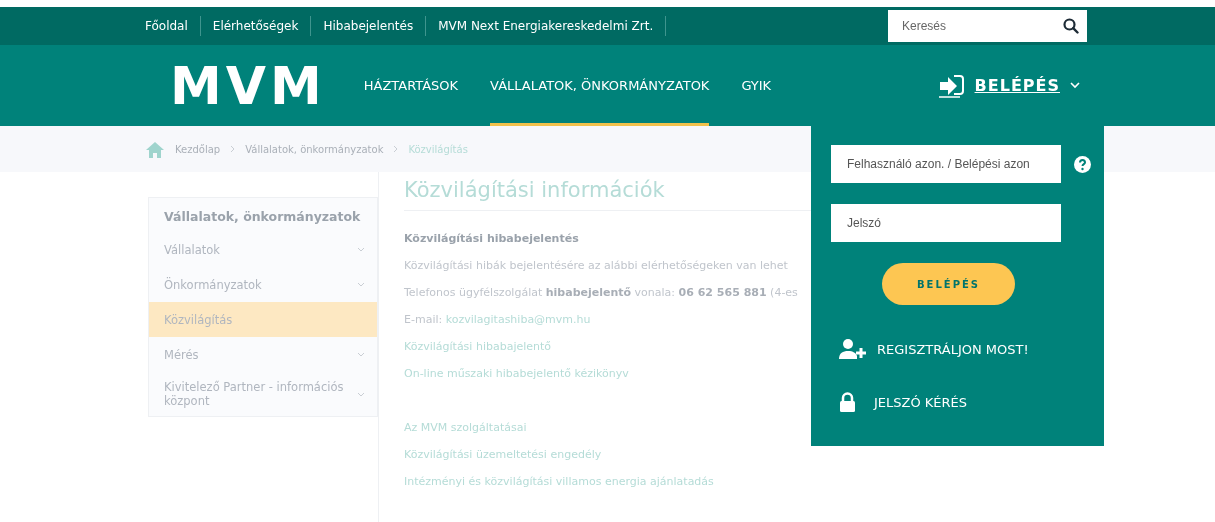 The width and height of the screenshot is (1215, 522). I want to click on sidebar-item: Közvilágítás, so click(263, 319).